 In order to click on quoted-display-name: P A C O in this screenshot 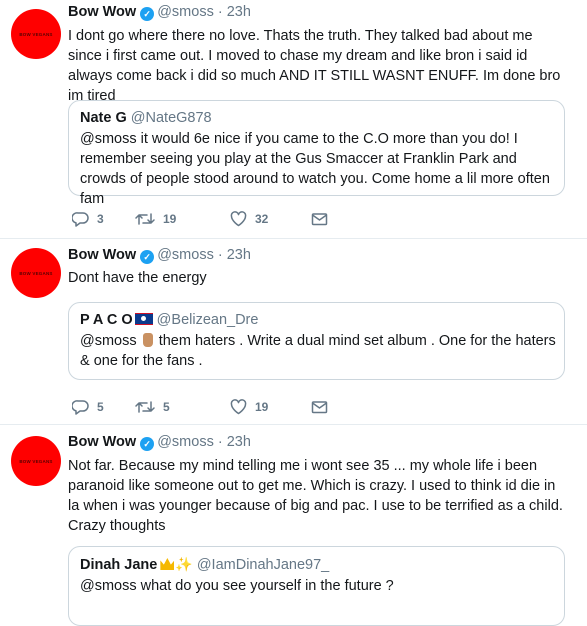, I will do `click(106, 320)`.